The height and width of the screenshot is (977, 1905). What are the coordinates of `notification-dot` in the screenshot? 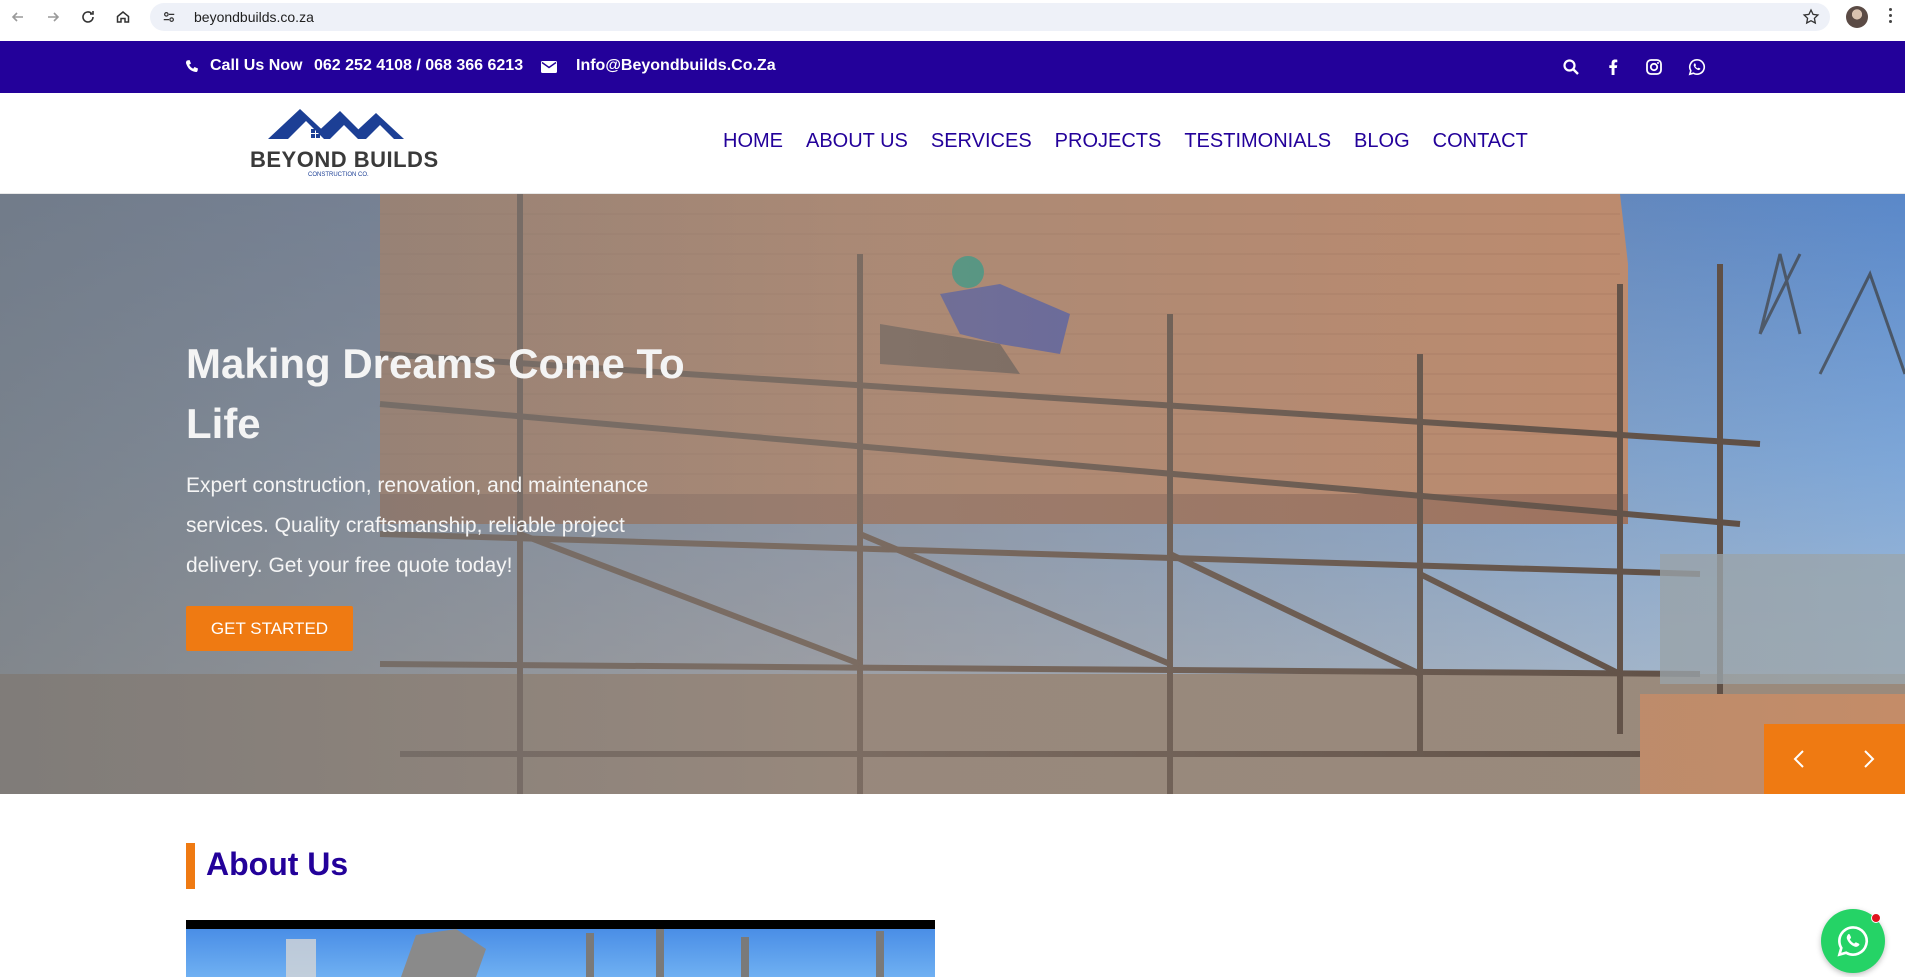 It's located at (1876, 918).